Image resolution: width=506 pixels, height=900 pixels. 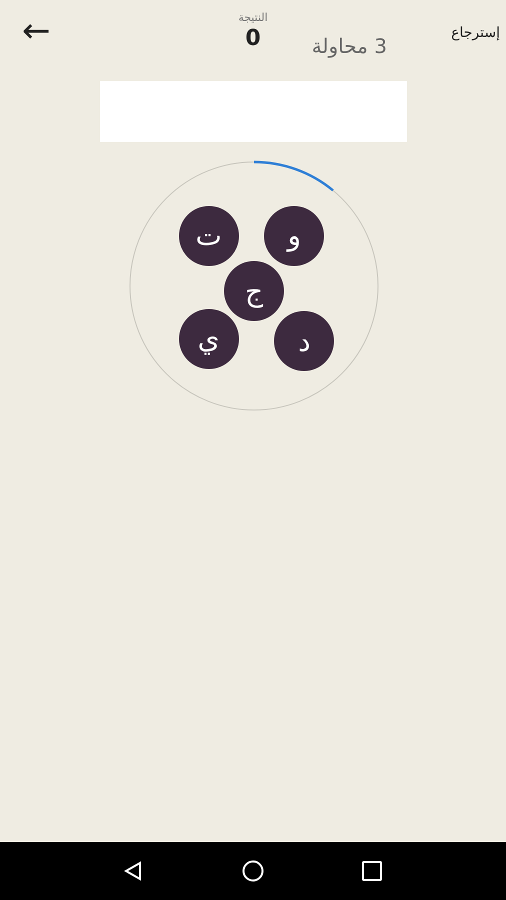 What do you see at coordinates (208, 338) in the screenshot?
I see `letter-tile: ي` at bounding box center [208, 338].